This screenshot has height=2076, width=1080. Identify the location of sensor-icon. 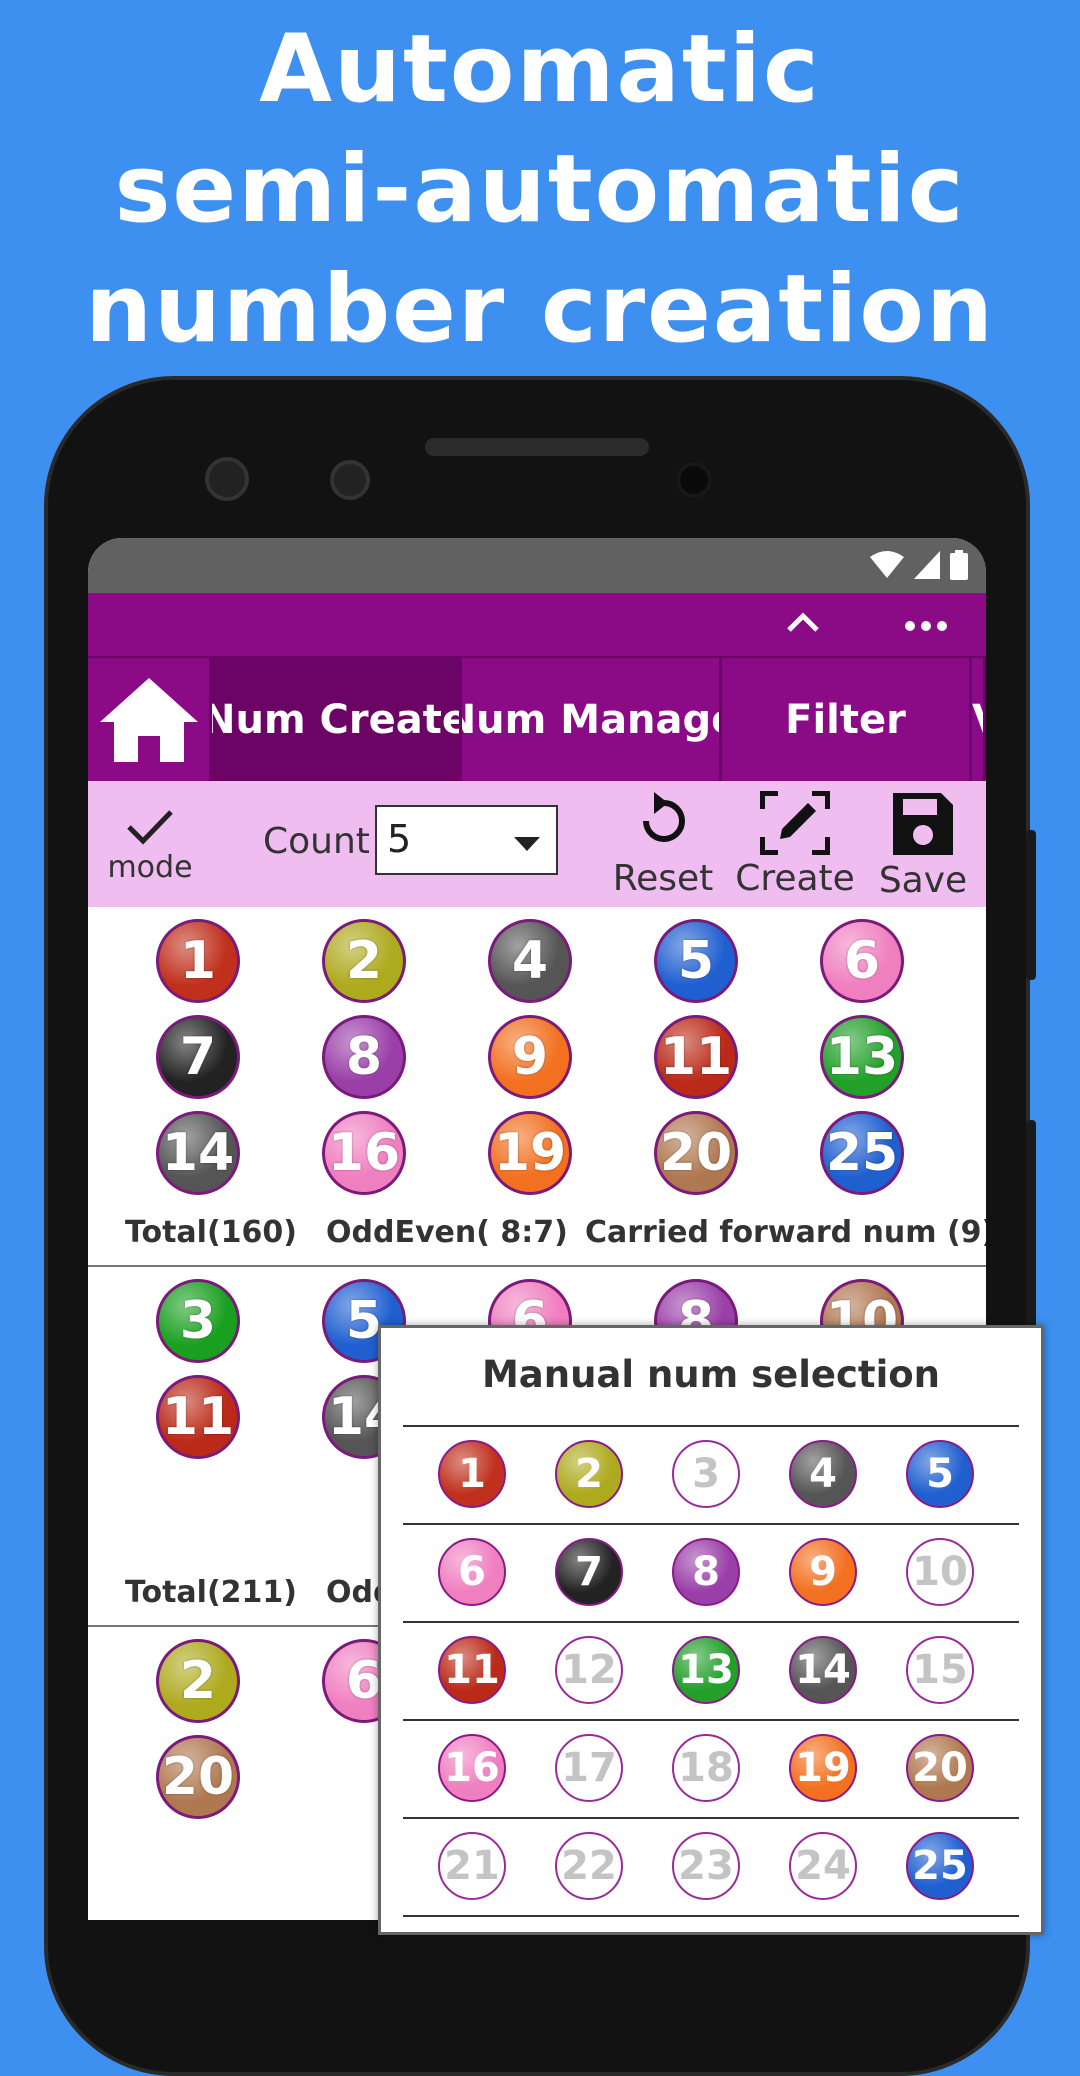
(694, 480).